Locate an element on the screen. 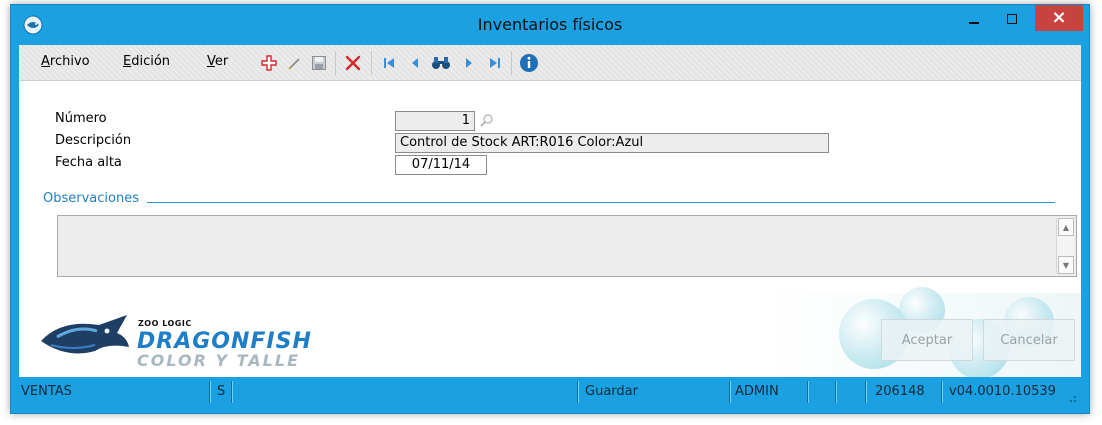 Image resolution: width=1102 pixels, height=425 pixels. menu-archivo: Archivo is located at coordinates (65, 61).